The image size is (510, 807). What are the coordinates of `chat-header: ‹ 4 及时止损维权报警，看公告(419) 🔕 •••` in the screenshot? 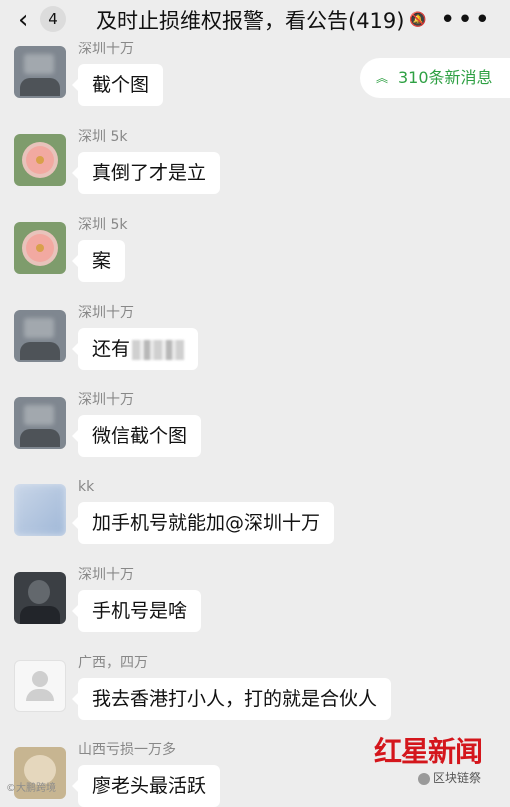 It's located at (255, 21).